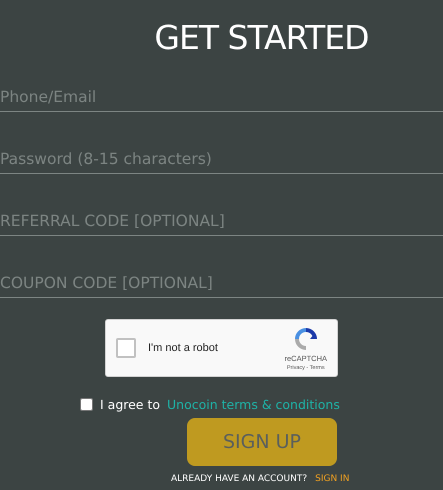  Describe the element at coordinates (221, 279) in the screenshot. I see `input-field: COUPON CODE [OPTIONAL]` at that location.